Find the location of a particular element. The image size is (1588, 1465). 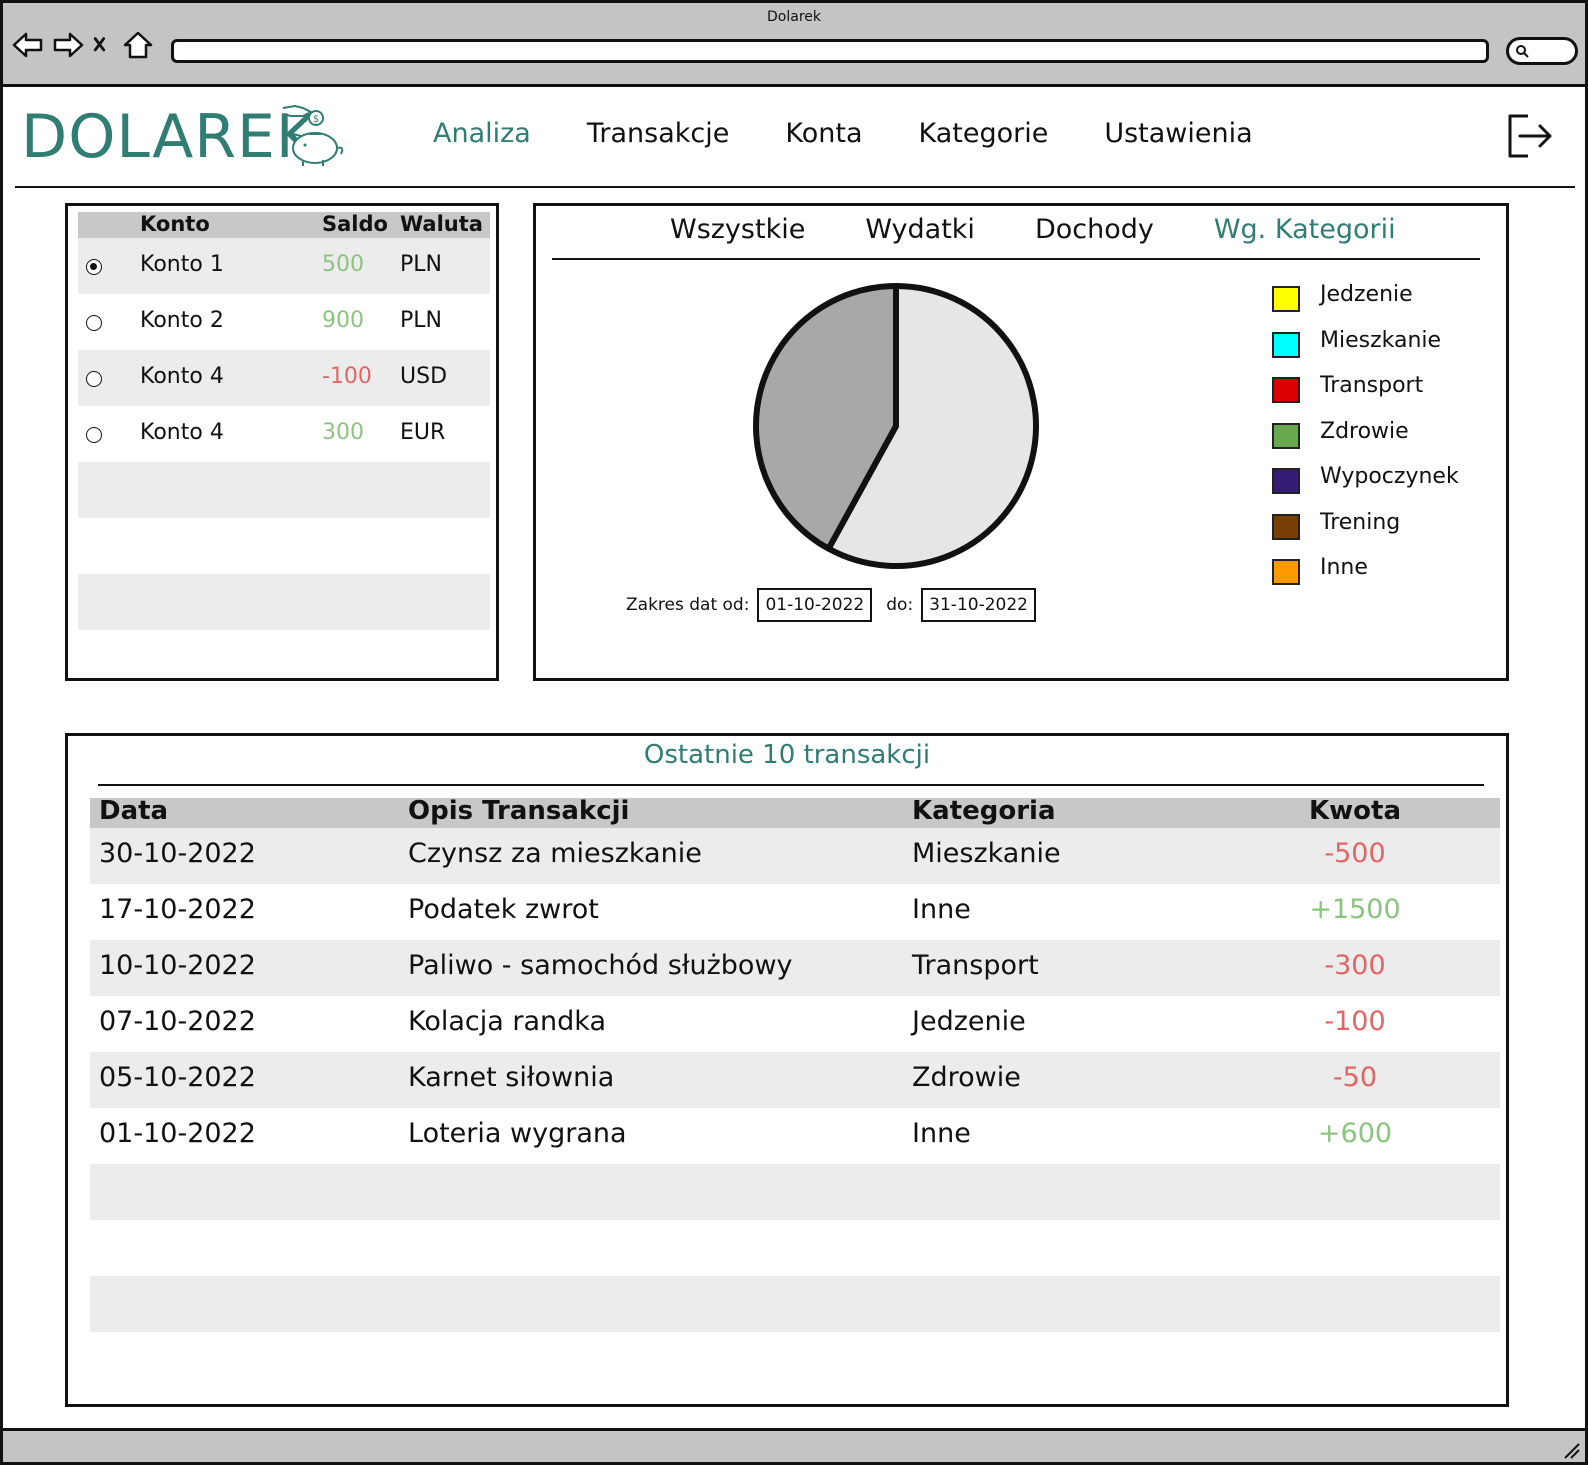

legend-label: Zdrowie is located at coordinates (1364, 431).